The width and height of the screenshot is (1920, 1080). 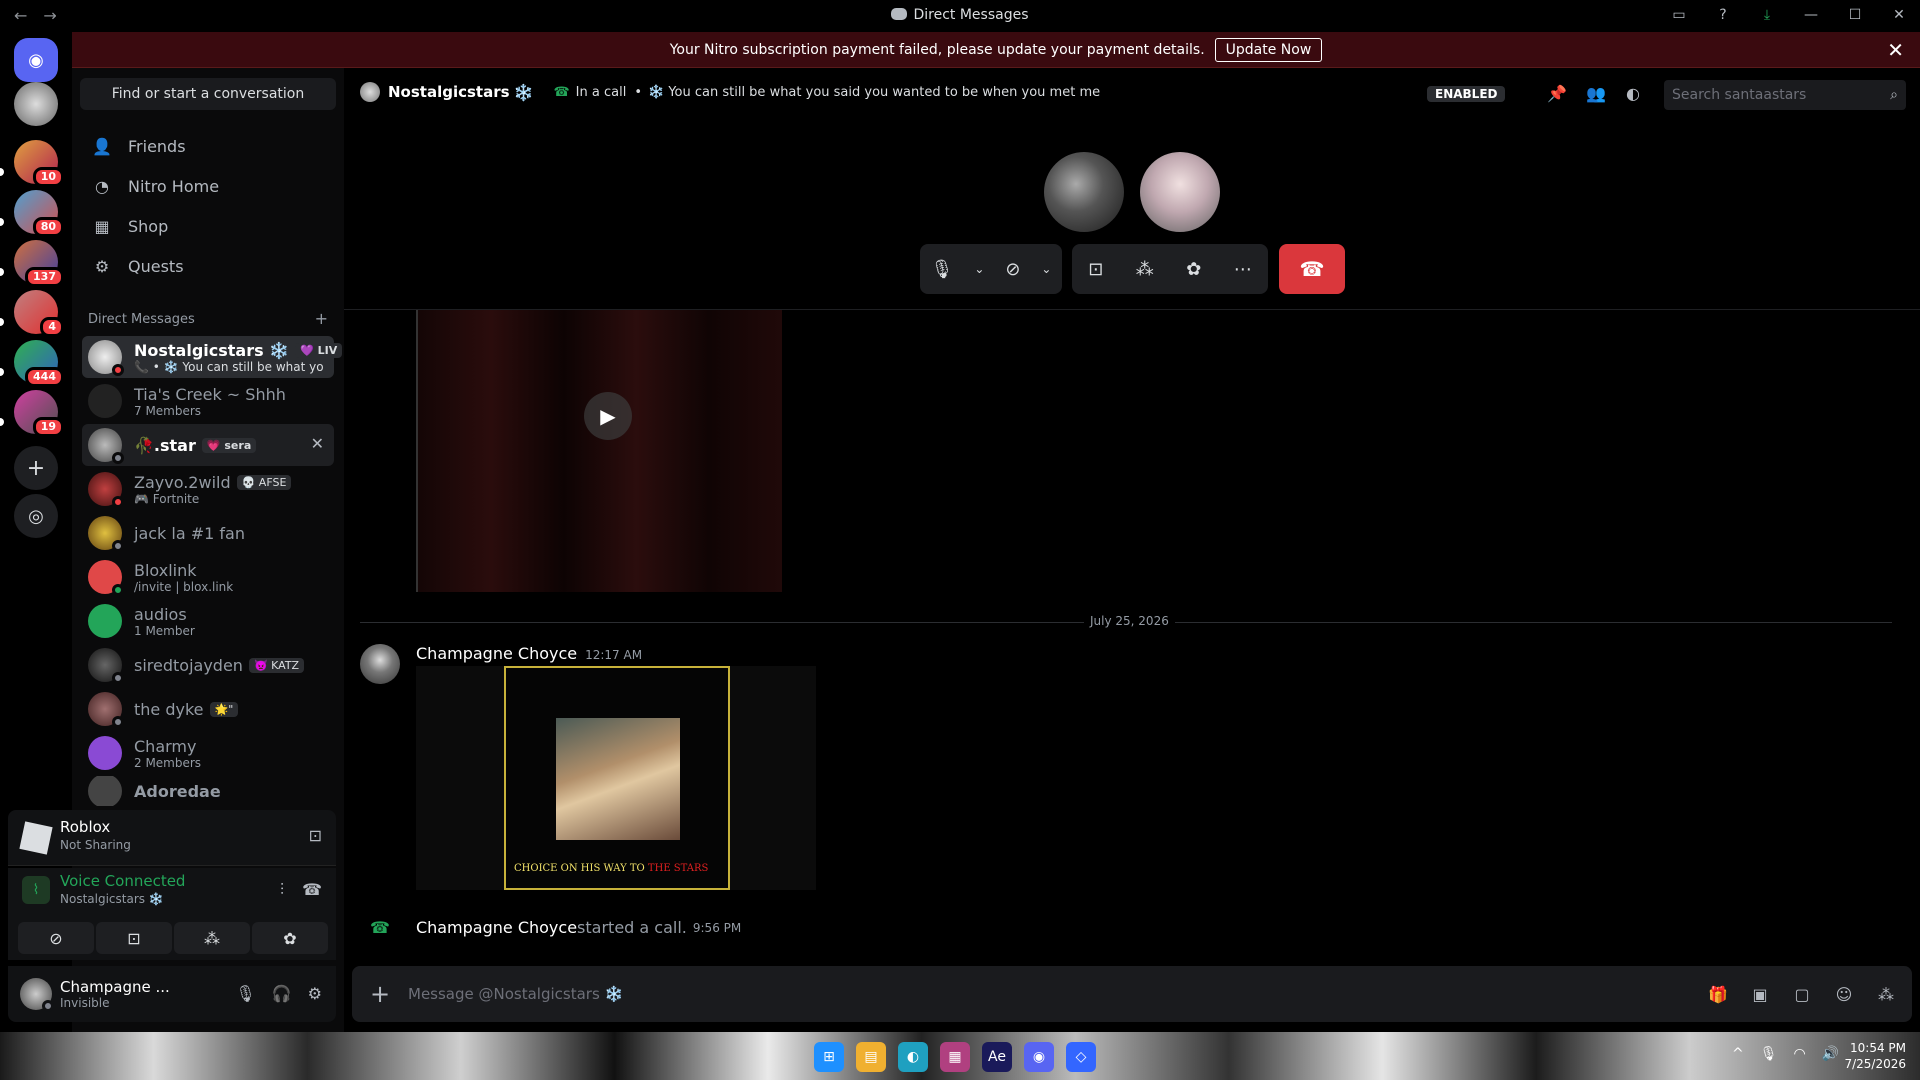 I want to click on discover-button: ◎, so click(x=36, y=516).